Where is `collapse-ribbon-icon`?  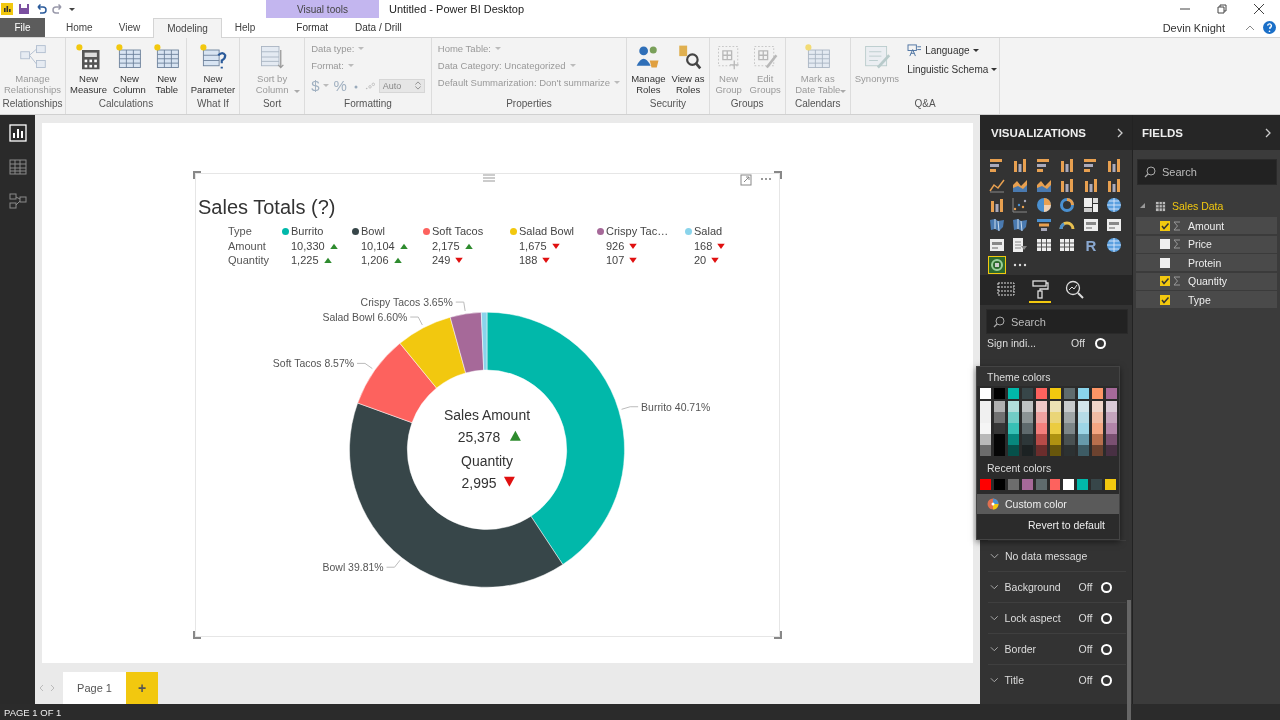 collapse-ribbon-icon is located at coordinates (1250, 27).